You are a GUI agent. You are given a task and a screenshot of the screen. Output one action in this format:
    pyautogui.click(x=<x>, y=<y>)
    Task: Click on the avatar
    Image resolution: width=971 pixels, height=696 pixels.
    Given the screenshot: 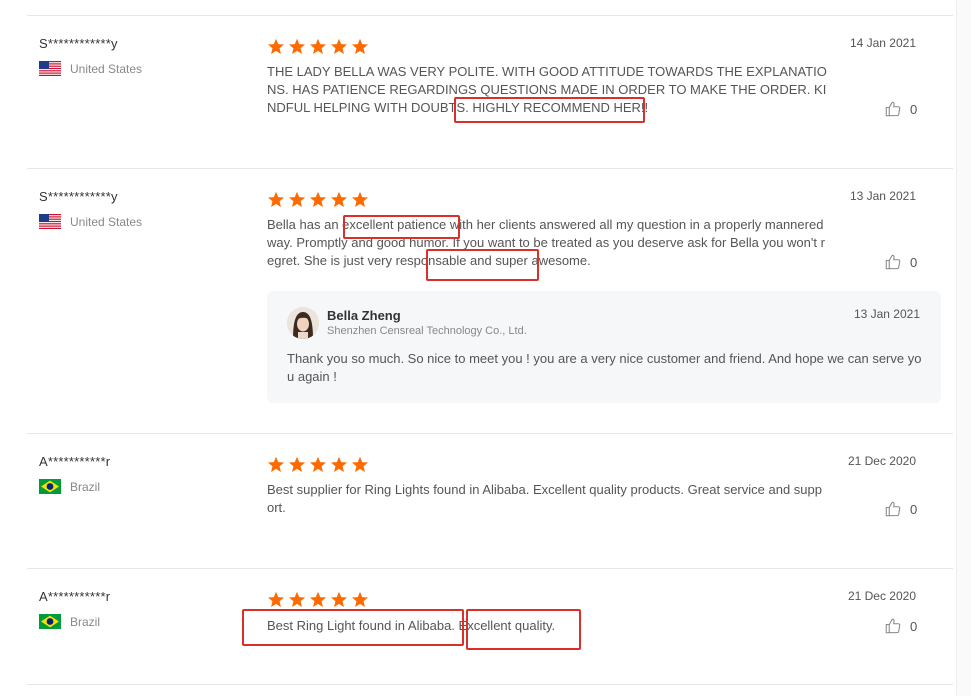 What is the action you would take?
    pyautogui.click(x=303, y=323)
    